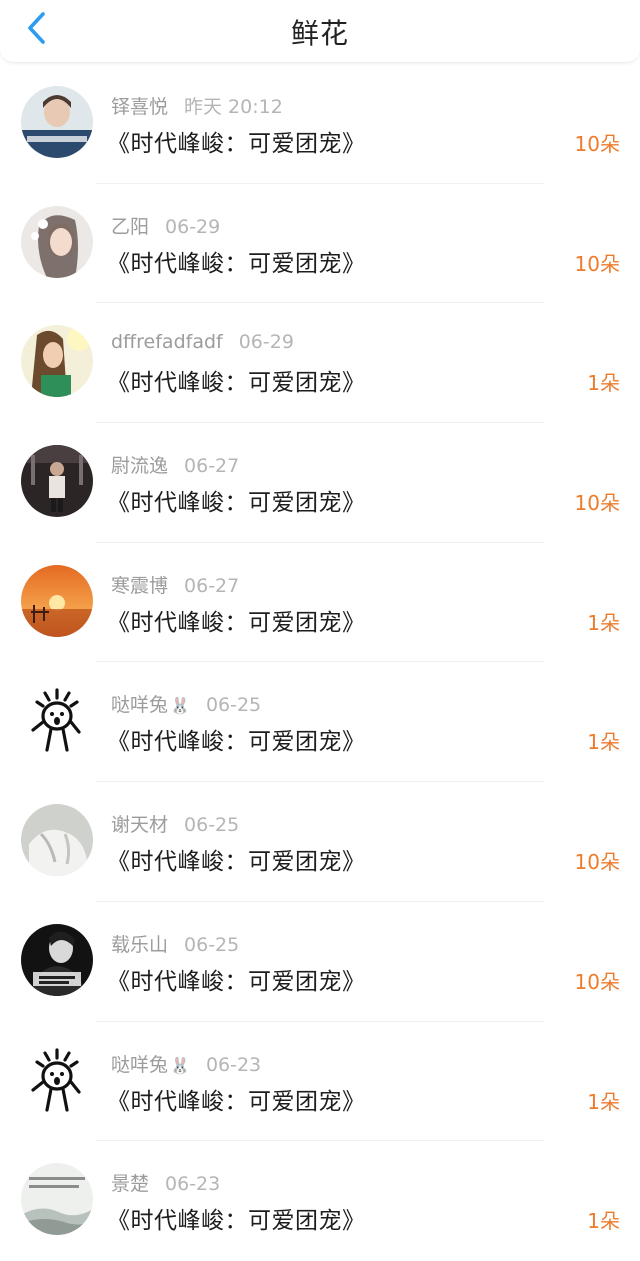  I want to click on user-name: dffrefadfadf, so click(167, 342).